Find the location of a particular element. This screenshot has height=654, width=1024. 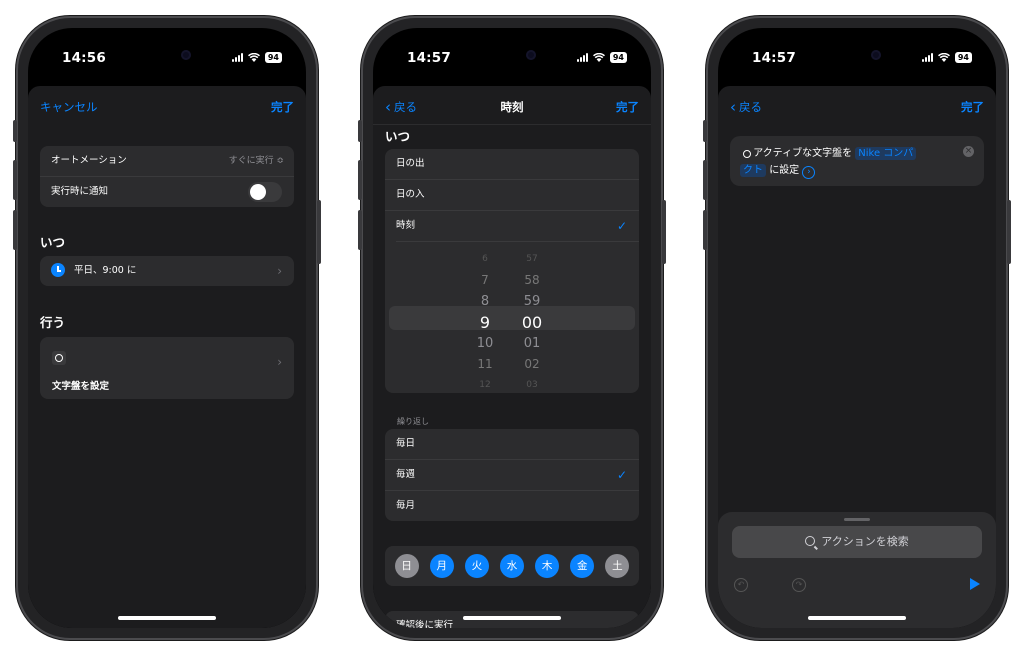

status-bar: 14:56 94 is located at coordinates (167, 55).